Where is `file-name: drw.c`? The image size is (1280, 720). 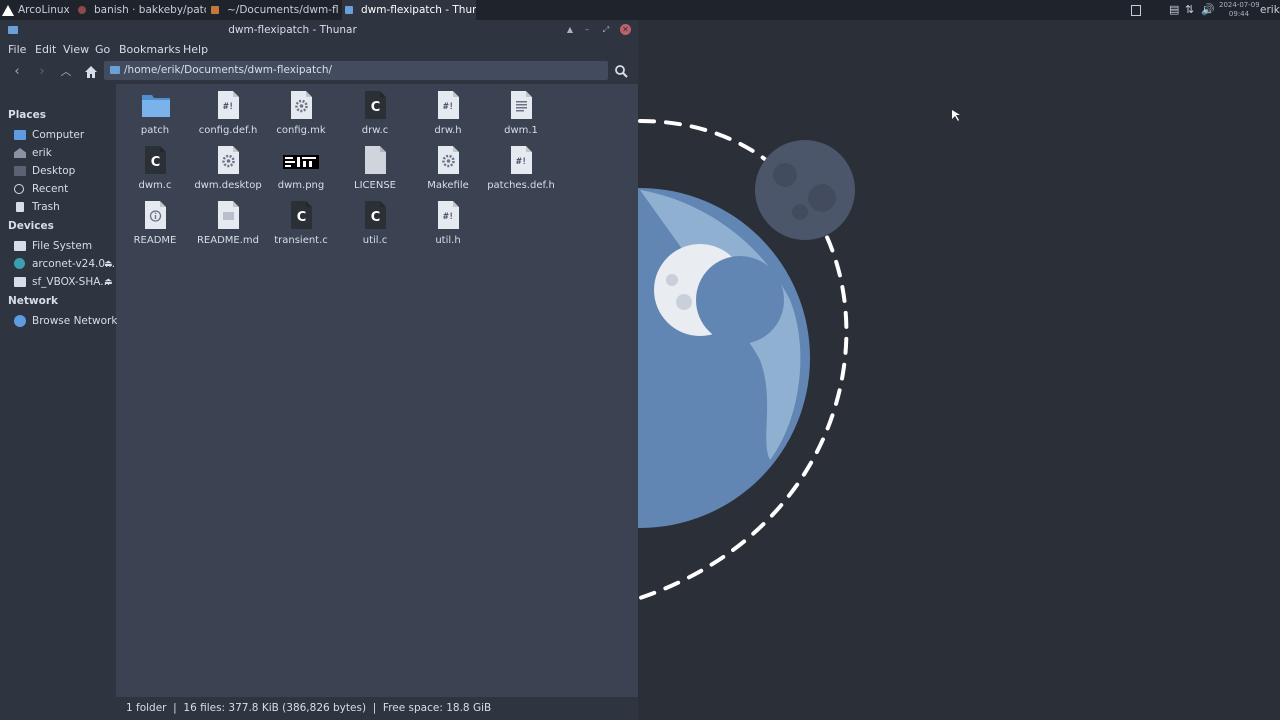
file-name: drw.c is located at coordinates (375, 130).